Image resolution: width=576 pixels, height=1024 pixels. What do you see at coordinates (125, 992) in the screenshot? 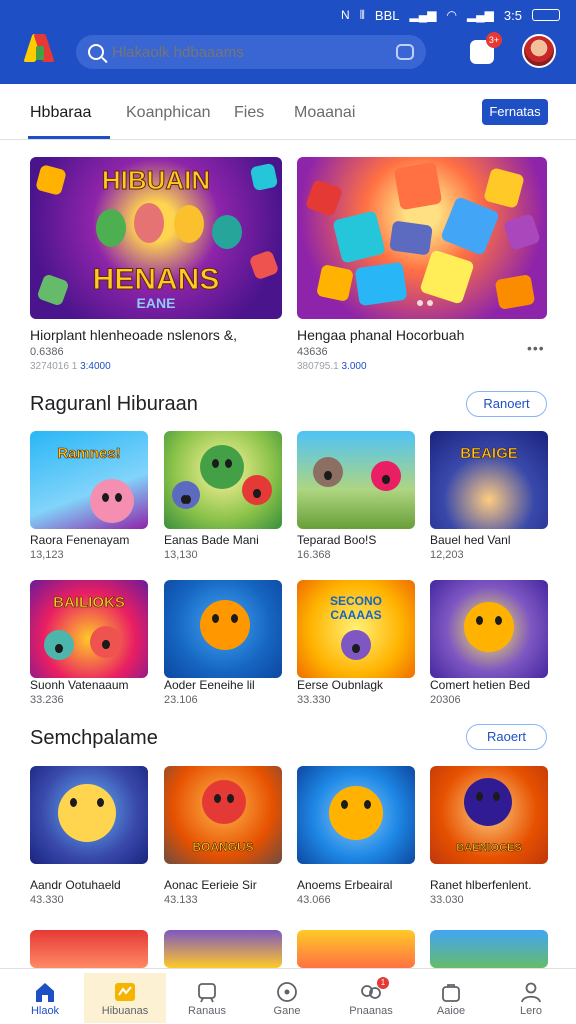
I see `games-icon` at bounding box center [125, 992].